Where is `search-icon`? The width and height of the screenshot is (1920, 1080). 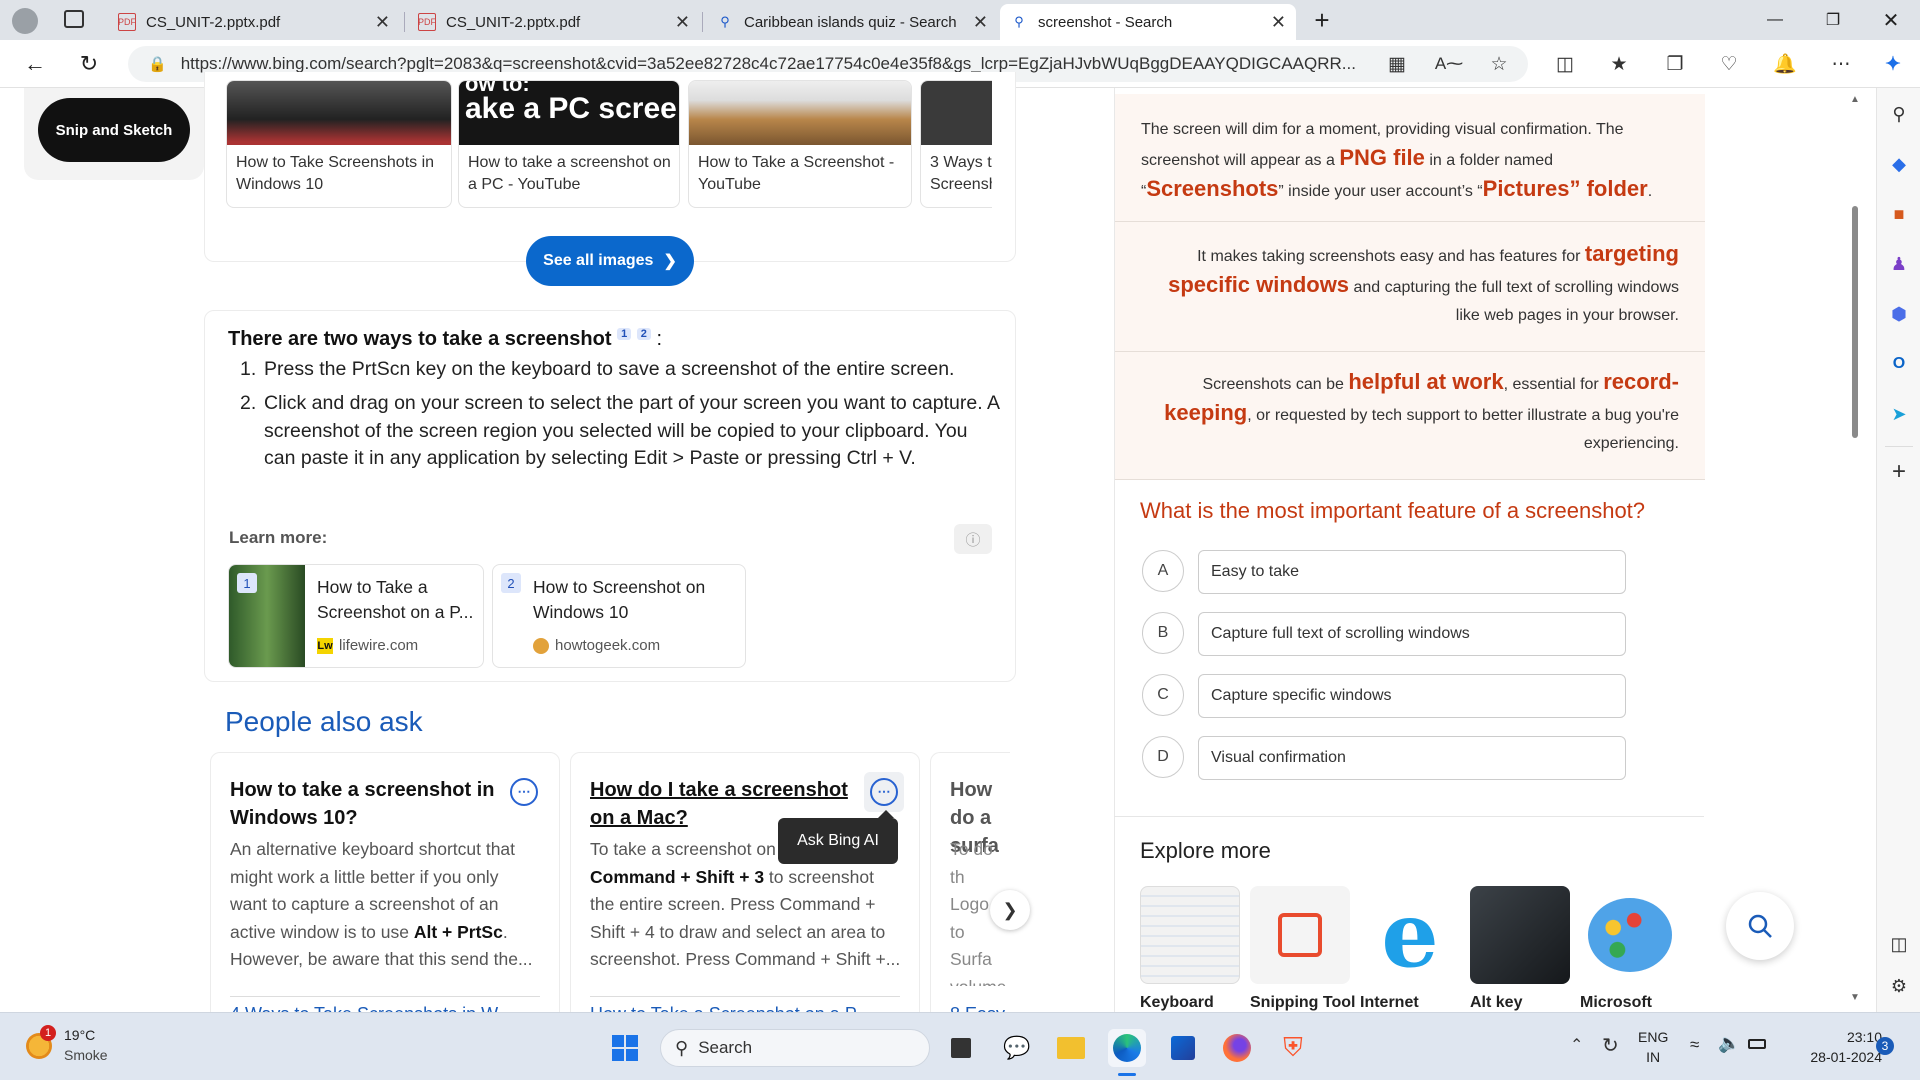
search-icon is located at coordinates (1760, 926).